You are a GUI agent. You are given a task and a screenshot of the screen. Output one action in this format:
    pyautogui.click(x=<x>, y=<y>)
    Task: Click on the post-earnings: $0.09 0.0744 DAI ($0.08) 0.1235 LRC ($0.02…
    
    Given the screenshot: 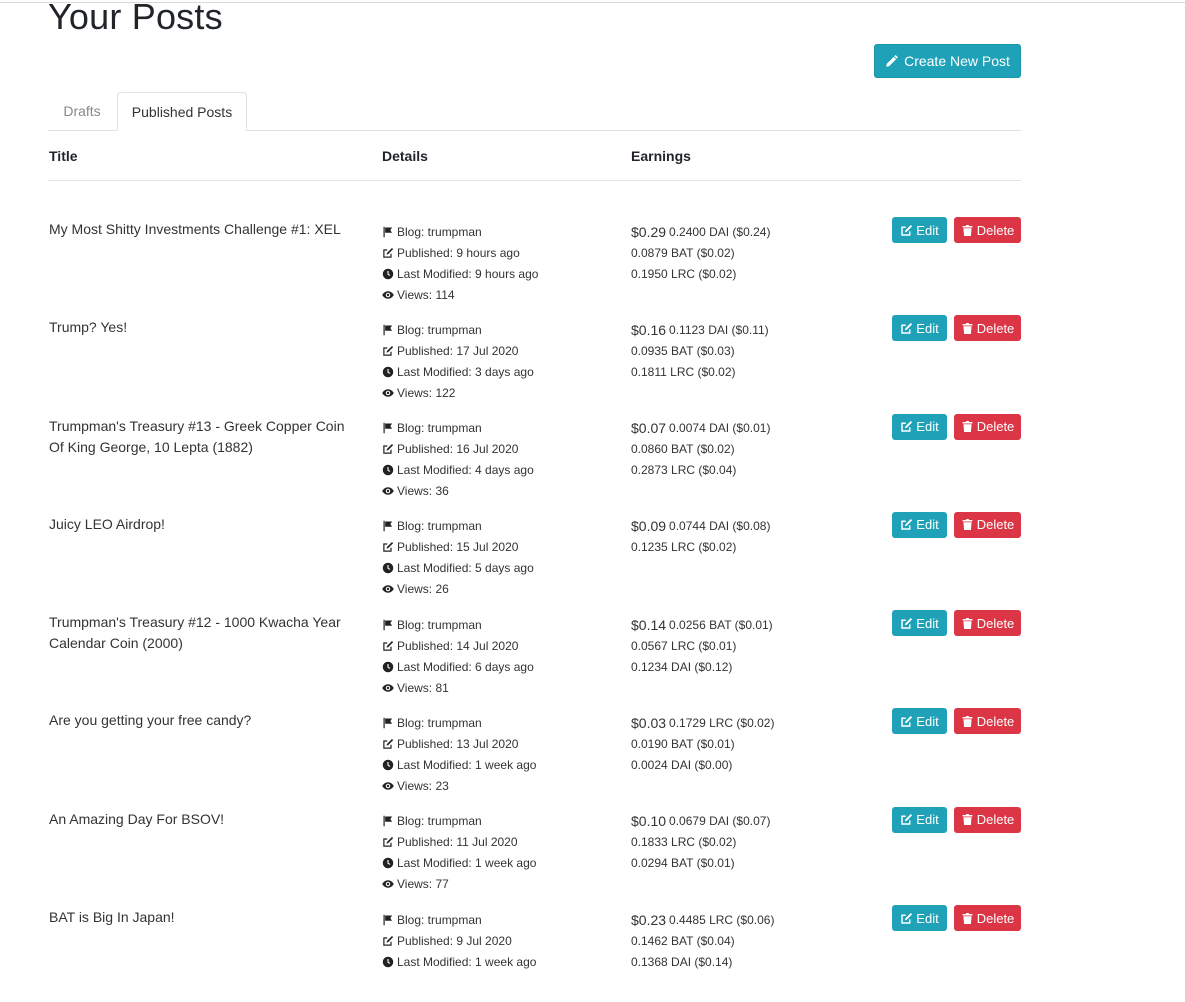 What is the action you would take?
    pyautogui.click(x=756, y=537)
    